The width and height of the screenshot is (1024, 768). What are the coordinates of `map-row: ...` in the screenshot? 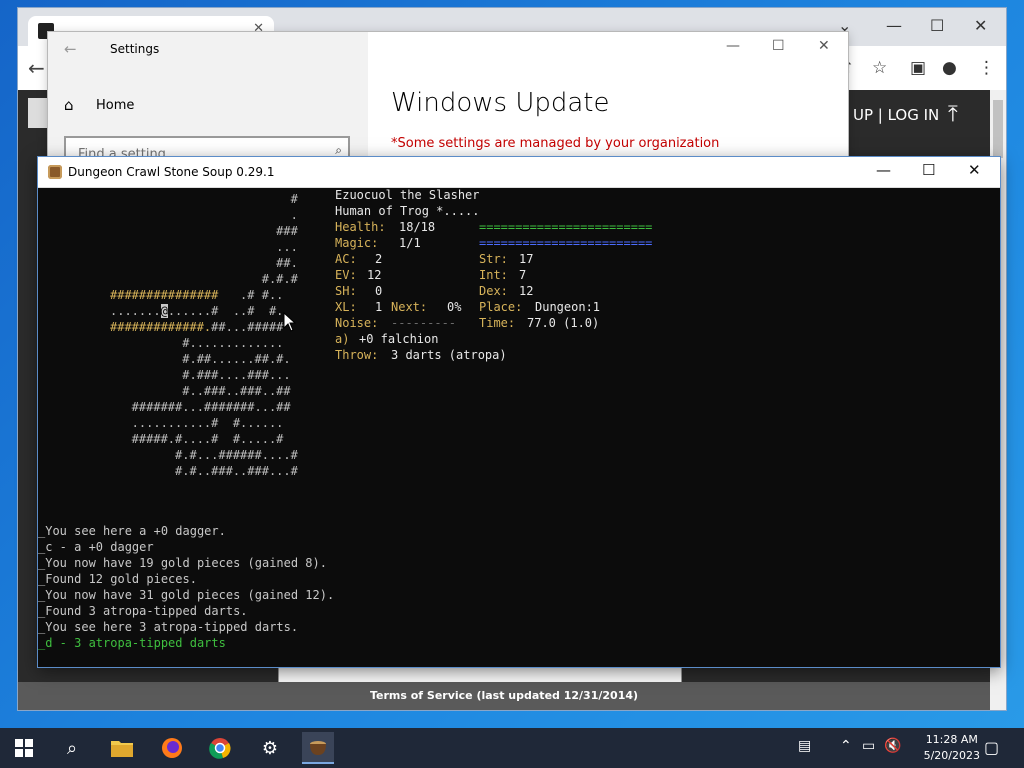 It's located at (204, 247).